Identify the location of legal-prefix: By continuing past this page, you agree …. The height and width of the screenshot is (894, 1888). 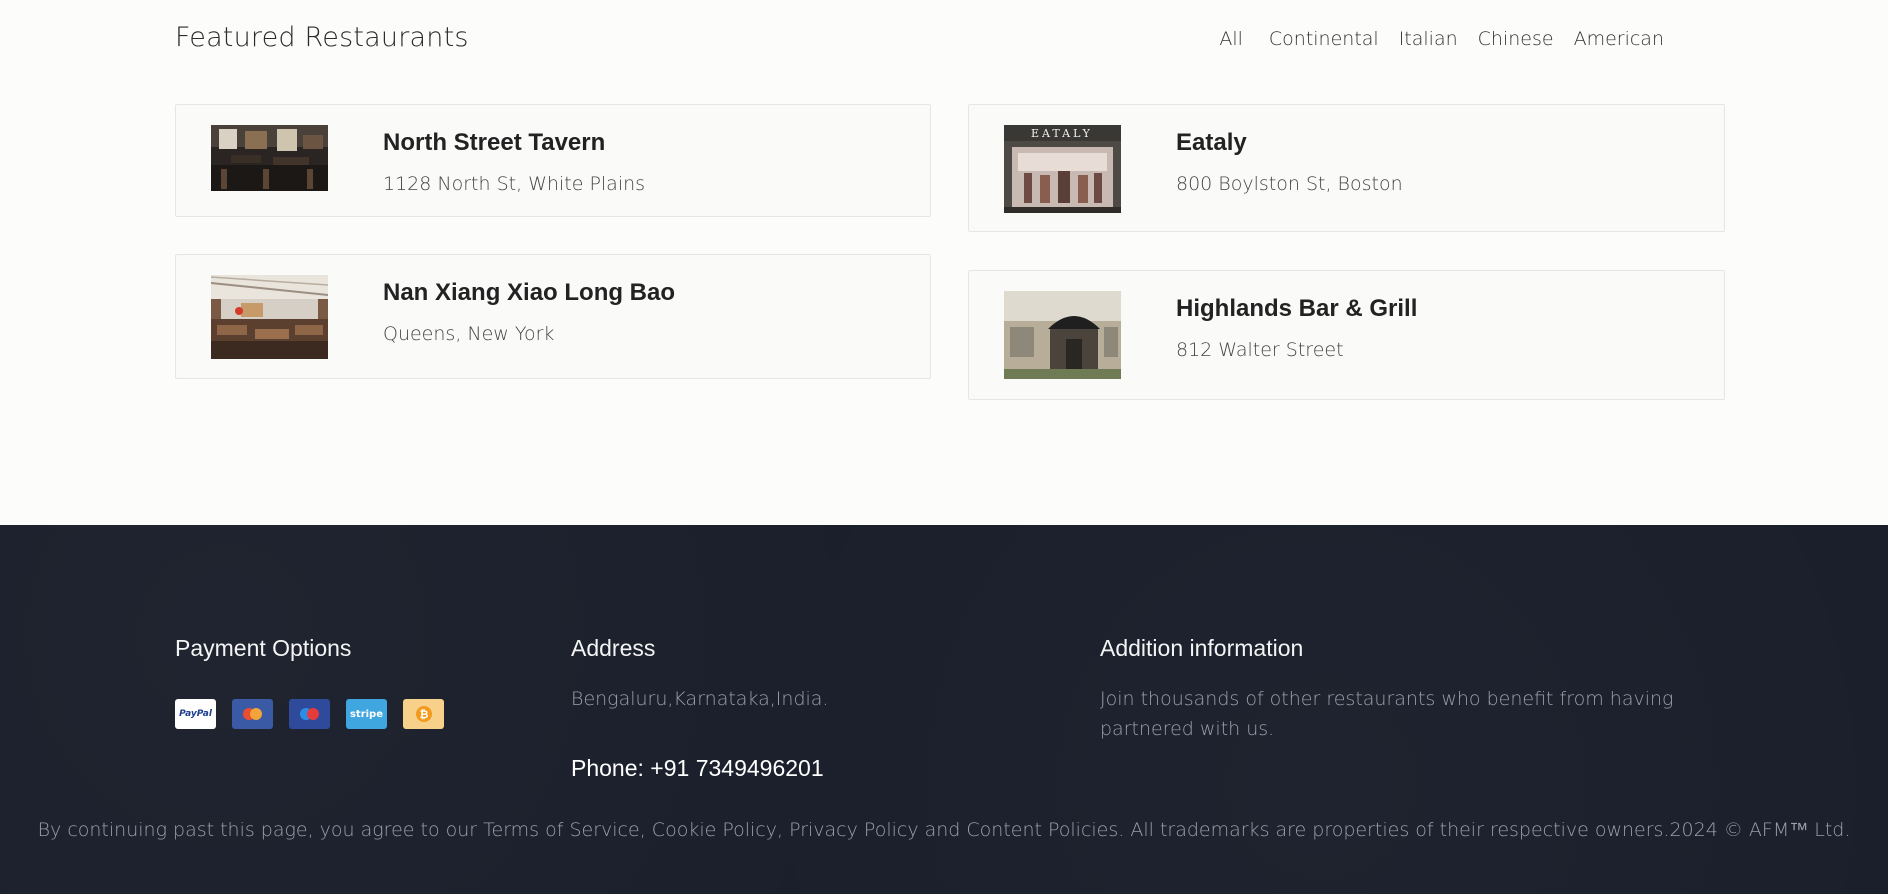
(260, 830).